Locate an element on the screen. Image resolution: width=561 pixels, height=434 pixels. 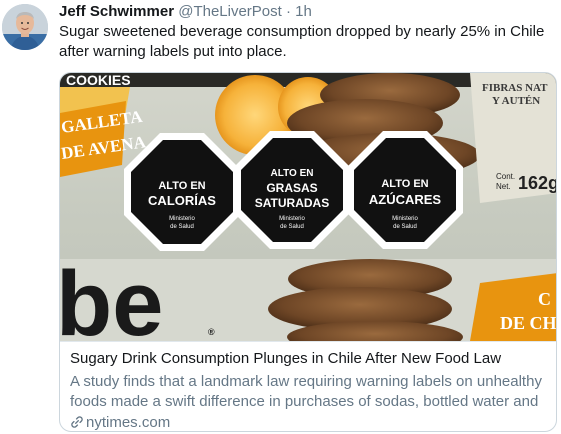
label-line2: CALORÍAS is located at coordinates (182, 200).